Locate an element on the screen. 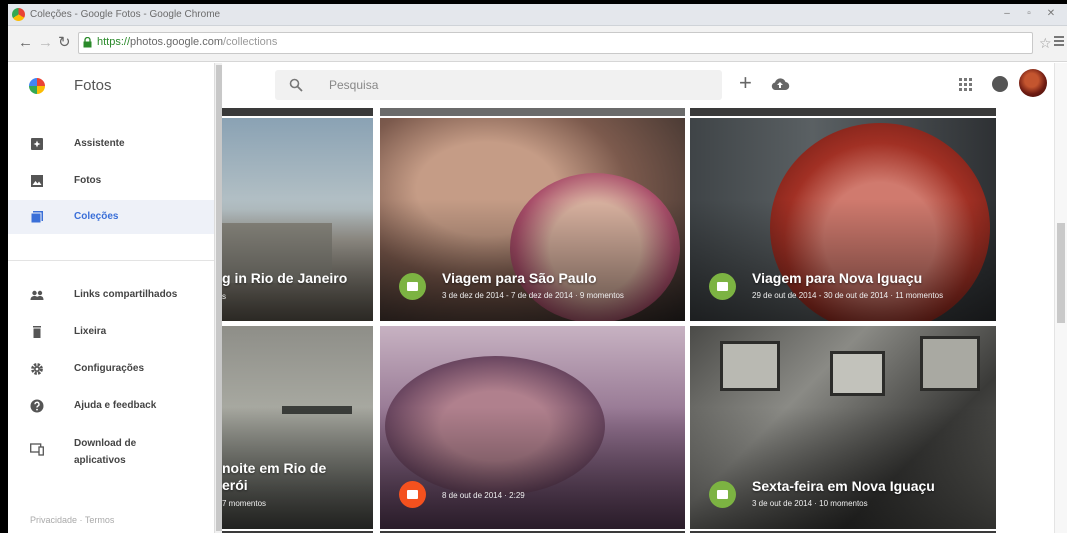 The width and height of the screenshot is (1067, 533). sidebar-item-download-apps: Download de aplicativos is located at coordinates (111, 450).